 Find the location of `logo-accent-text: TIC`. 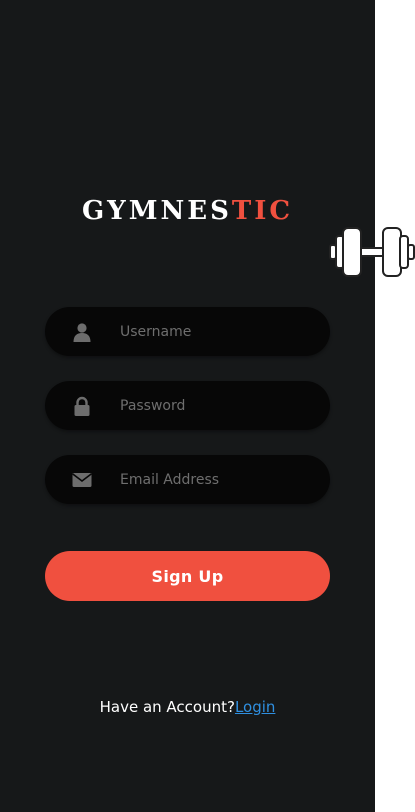

logo-accent-text: TIC is located at coordinates (262, 211).